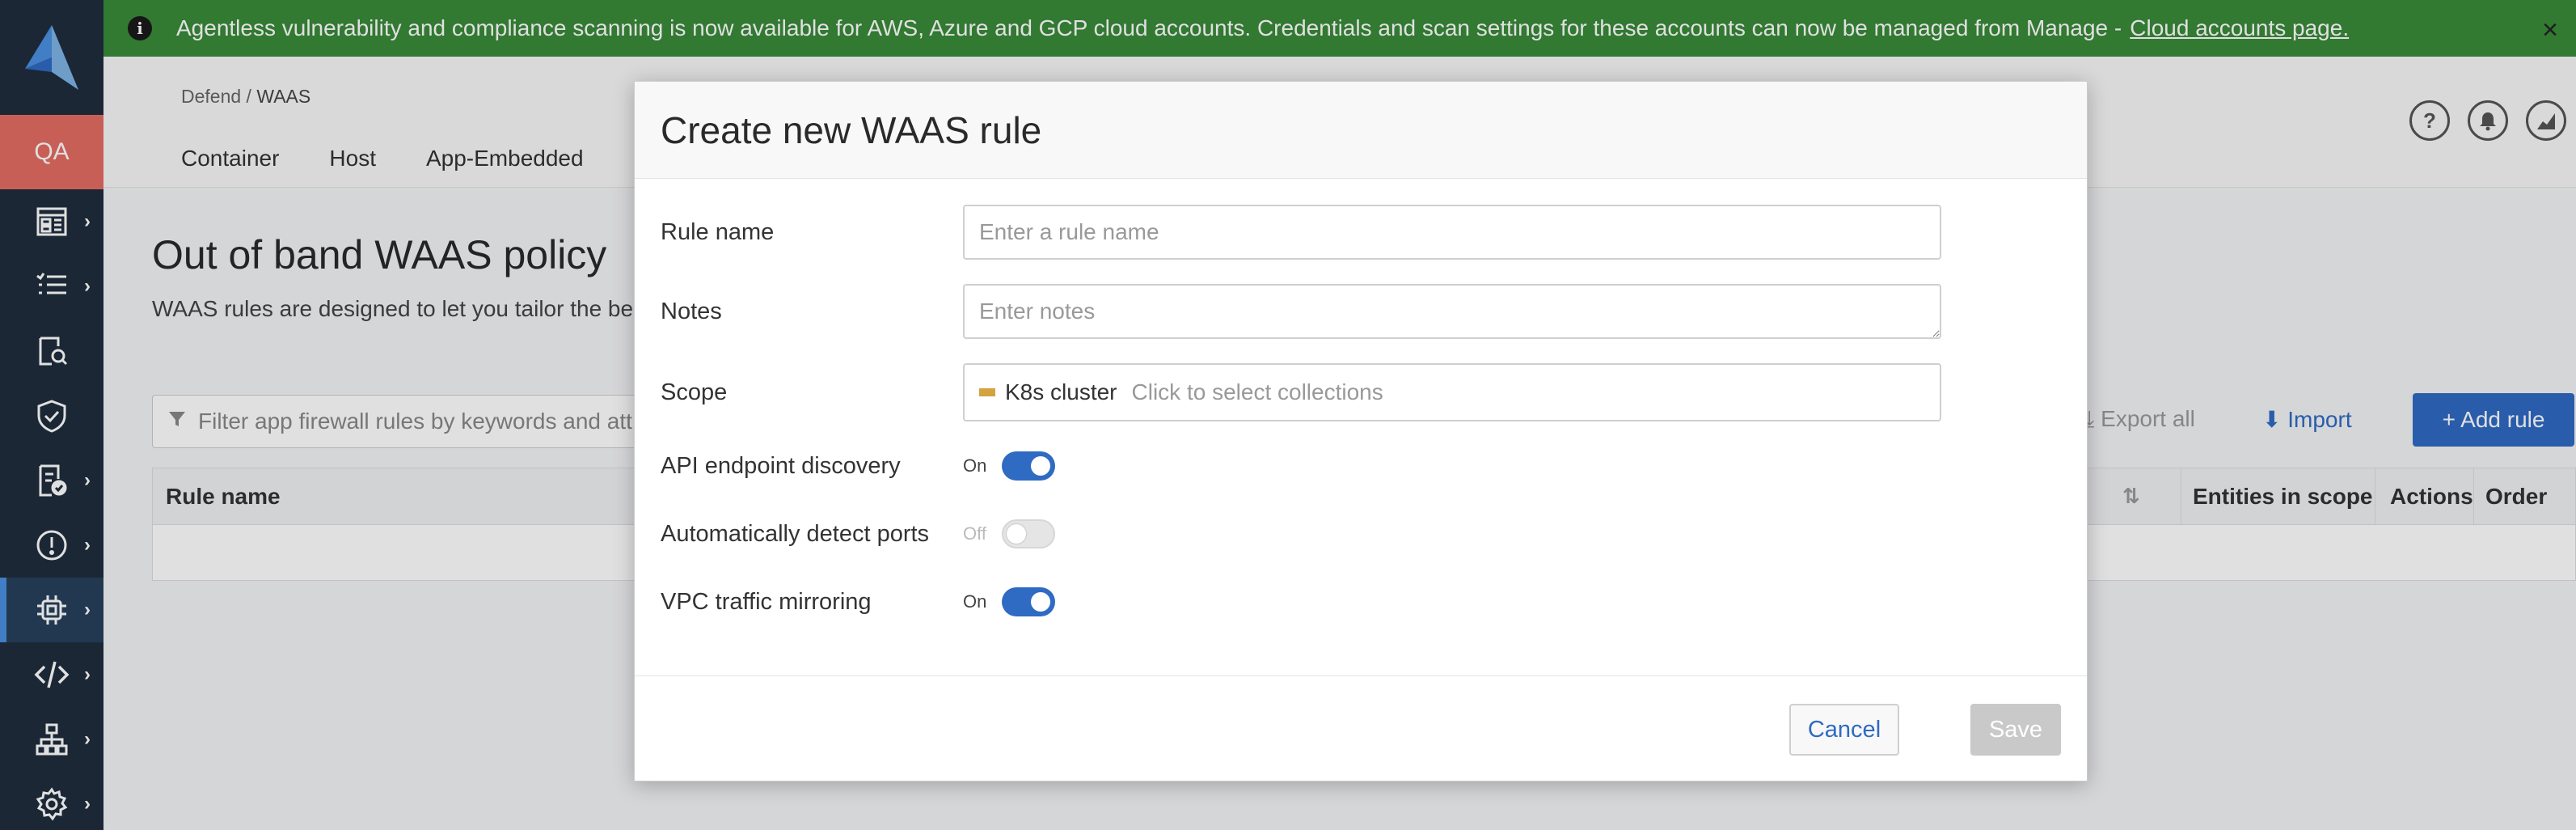  What do you see at coordinates (987, 392) in the screenshot?
I see `collection-color-swatch` at bounding box center [987, 392].